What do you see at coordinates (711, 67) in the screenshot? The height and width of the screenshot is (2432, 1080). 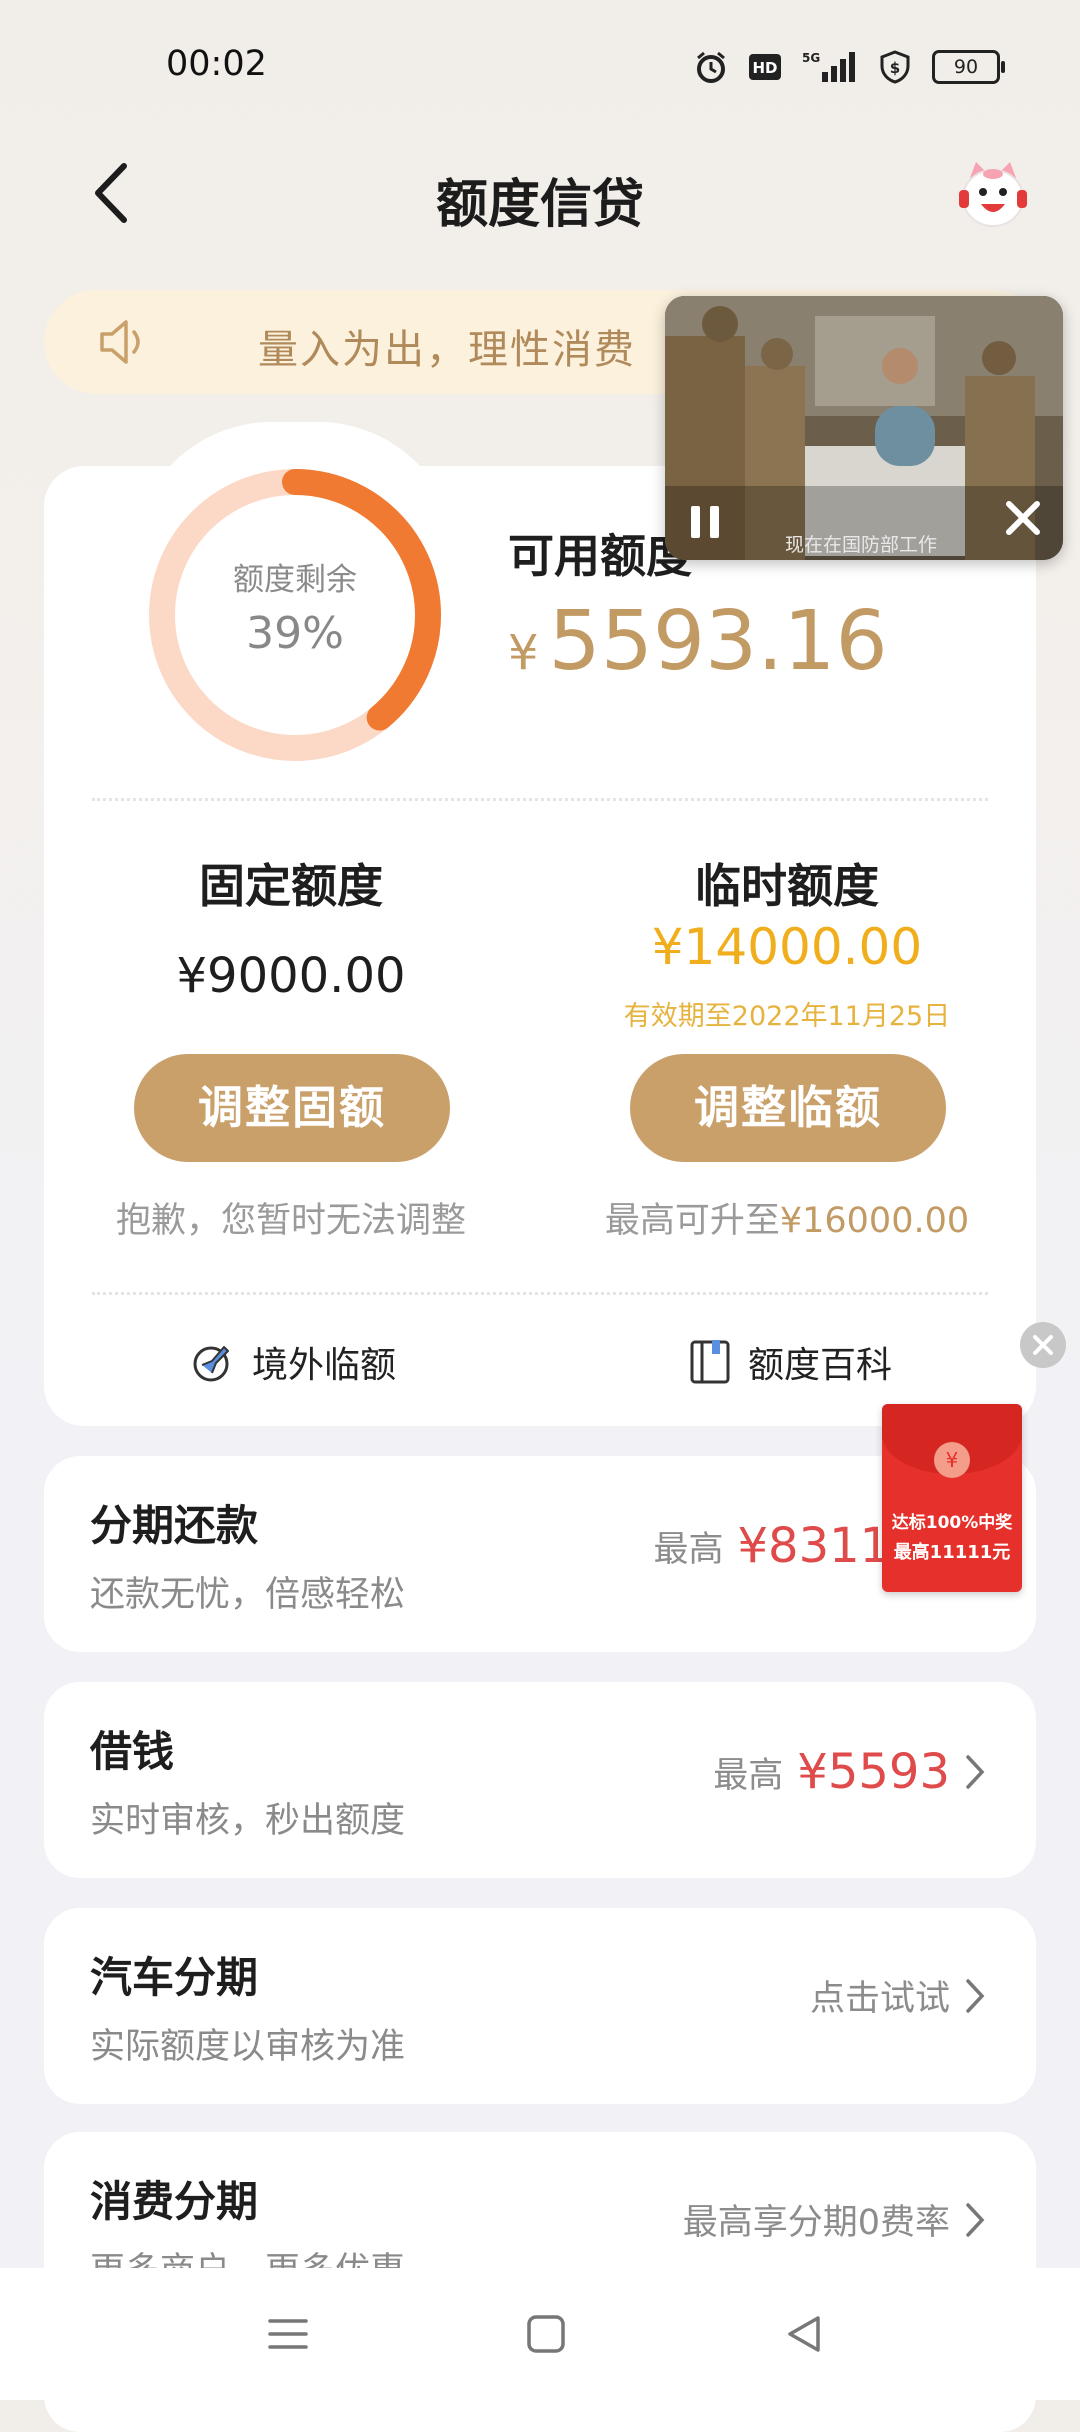 I see `alarm-icon` at bounding box center [711, 67].